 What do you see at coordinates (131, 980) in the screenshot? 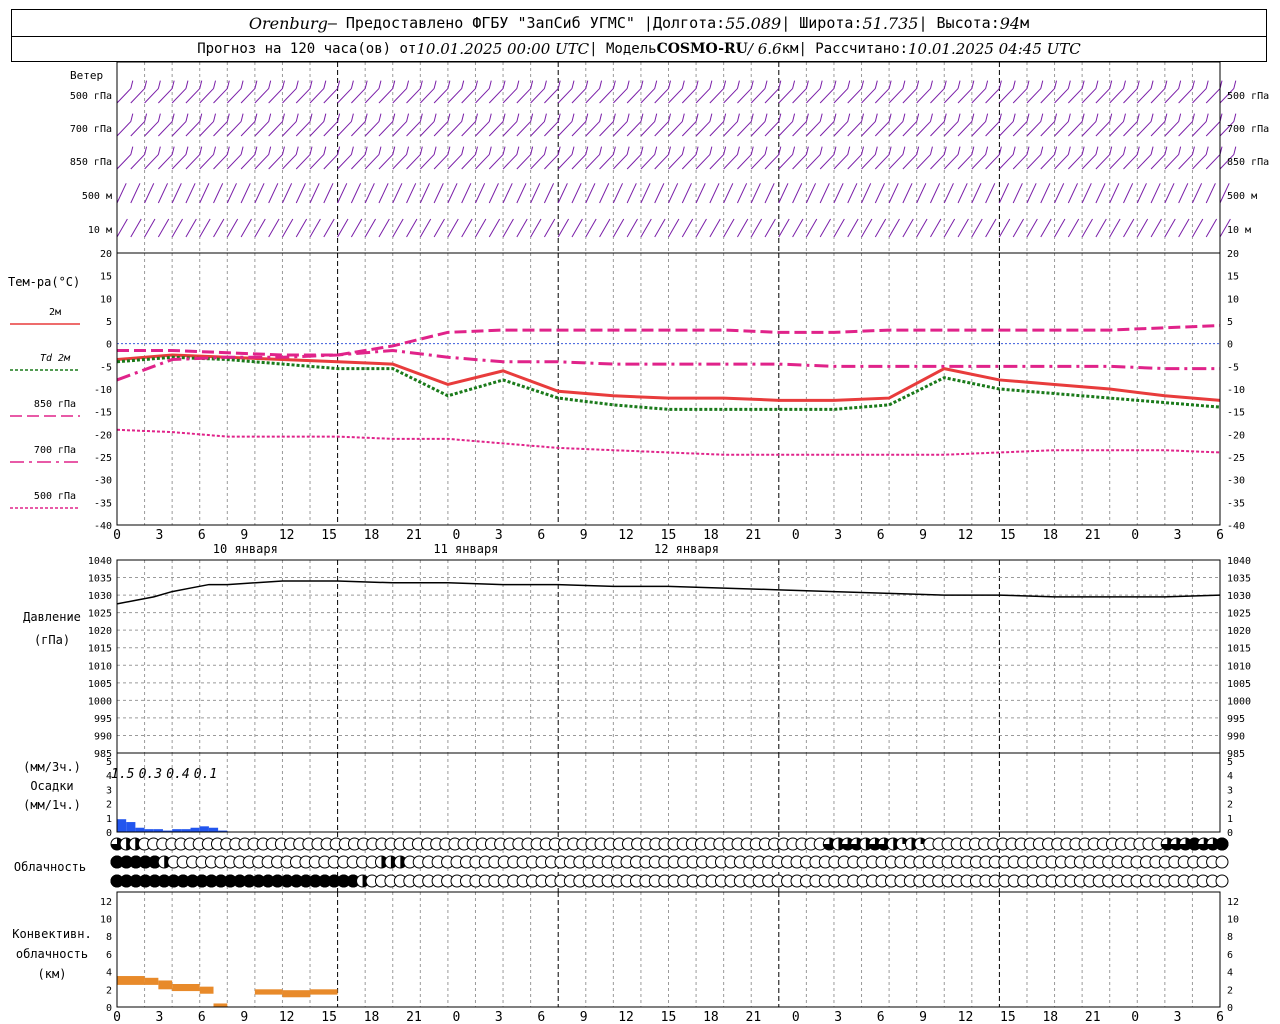
I see `conv-cloud-bar` at bounding box center [131, 980].